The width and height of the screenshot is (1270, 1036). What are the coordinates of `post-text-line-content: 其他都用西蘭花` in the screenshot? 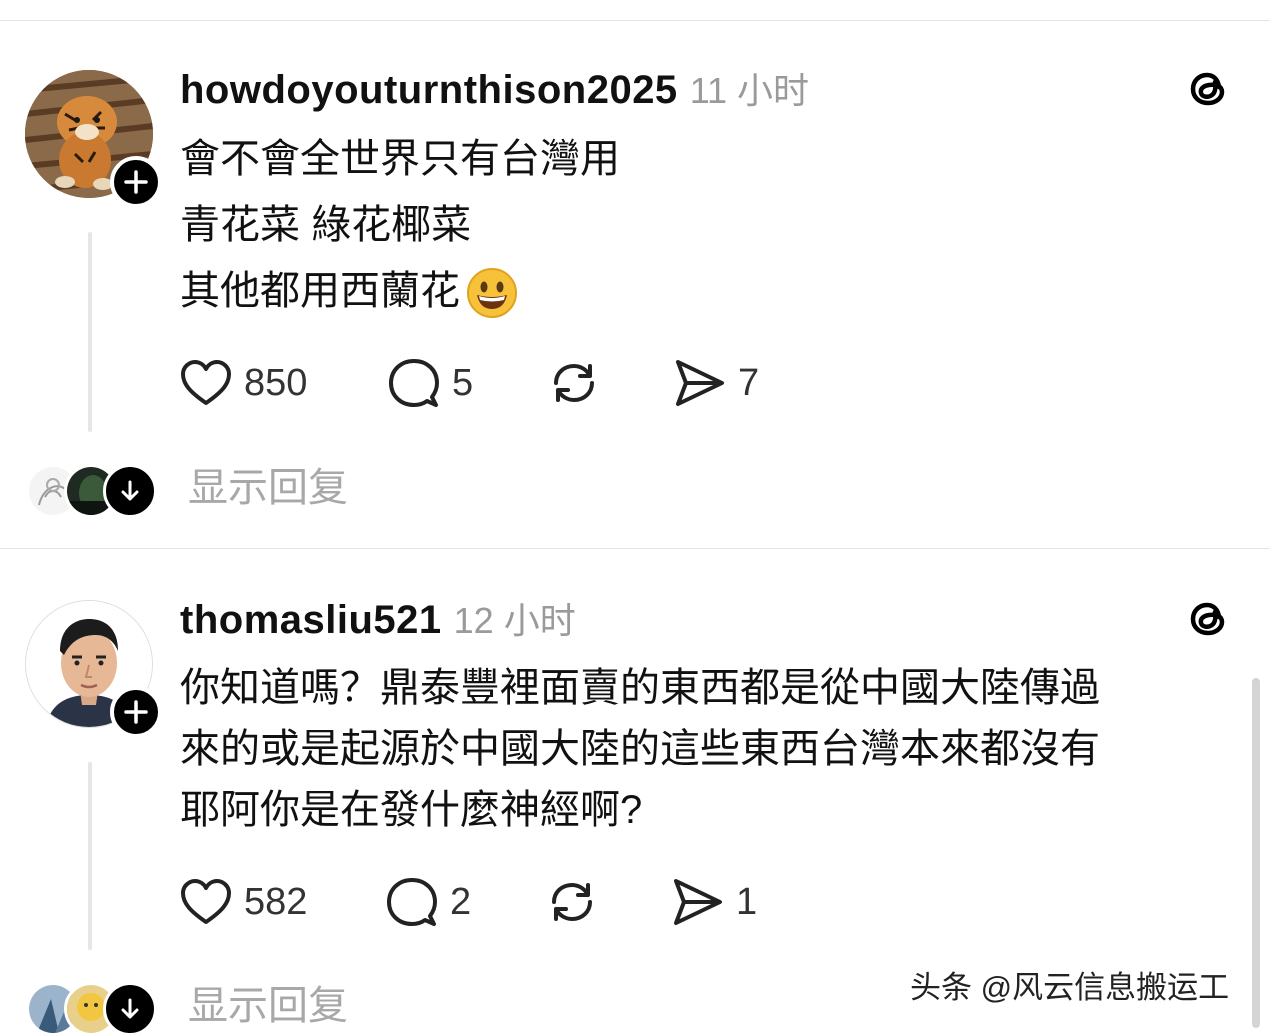 It's located at (320, 291).